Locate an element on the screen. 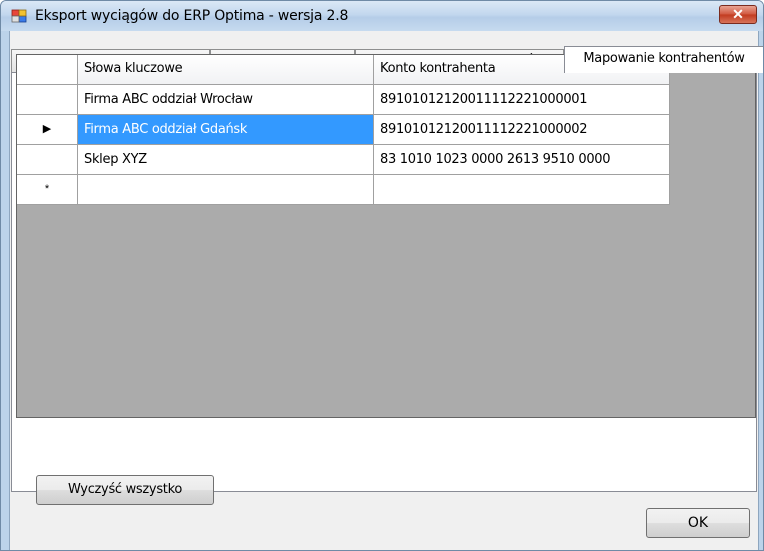  account-cell: 83 1010 1023 0000 2613 9510 0000 is located at coordinates (522, 160).